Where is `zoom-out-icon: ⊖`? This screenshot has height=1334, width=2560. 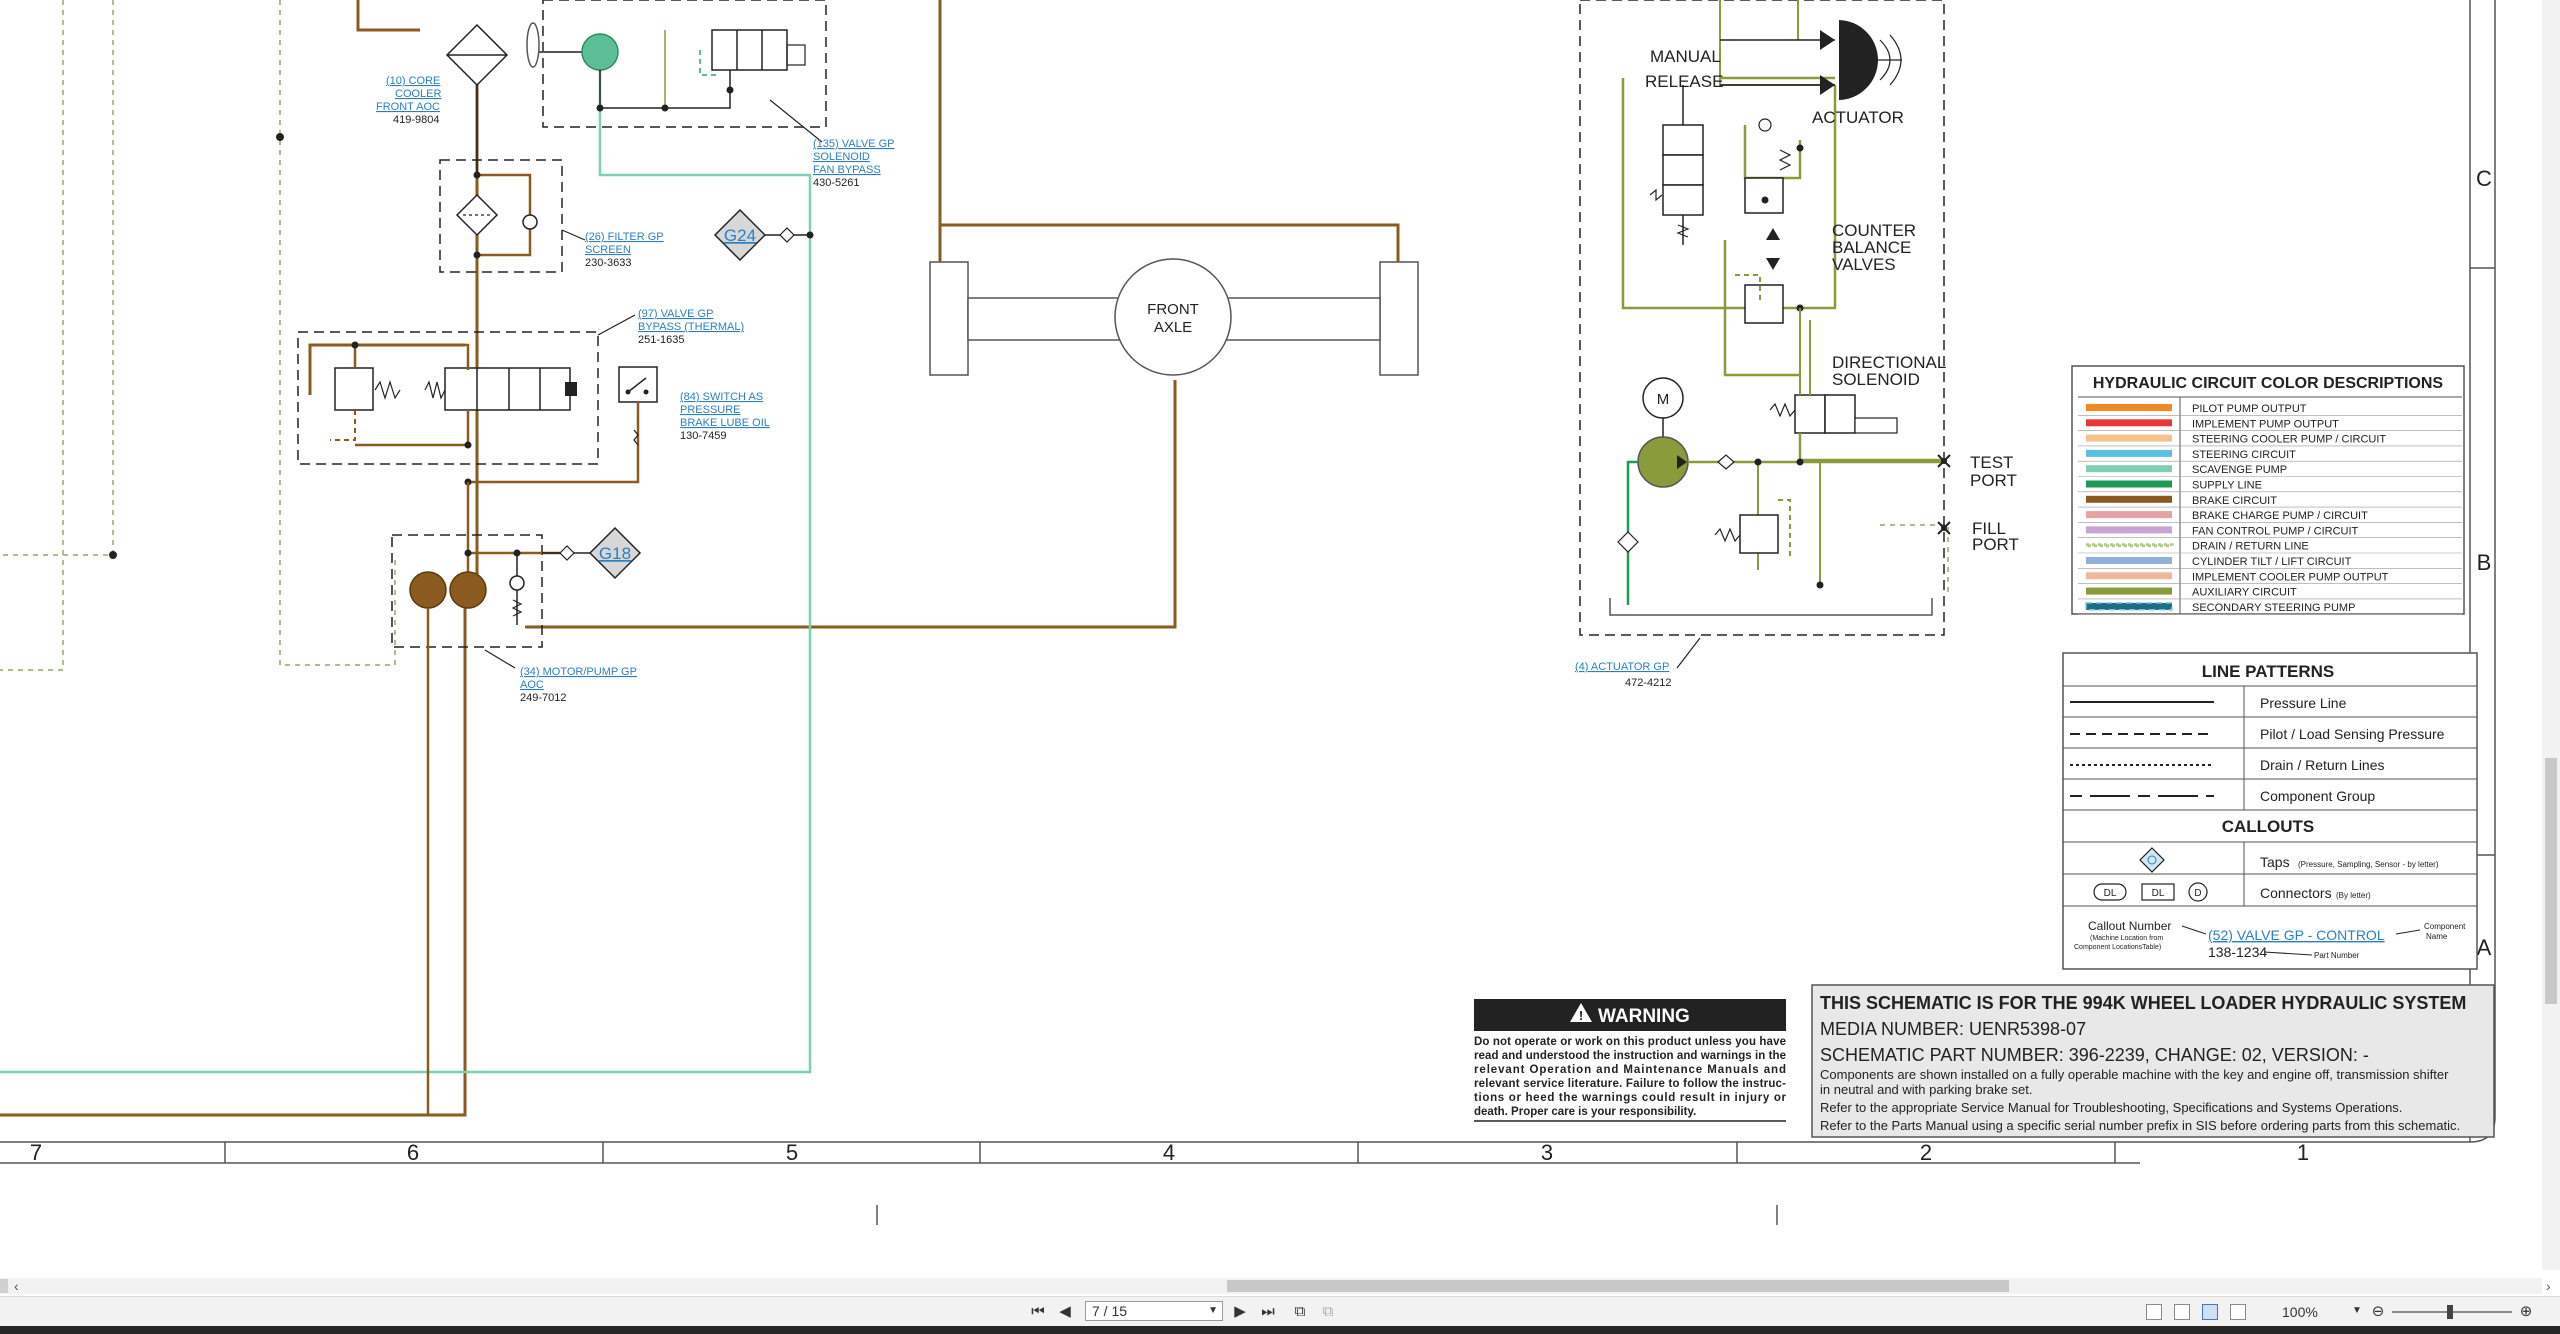 zoom-out-icon: ⊖ is located at coordinates (2378, 1312).